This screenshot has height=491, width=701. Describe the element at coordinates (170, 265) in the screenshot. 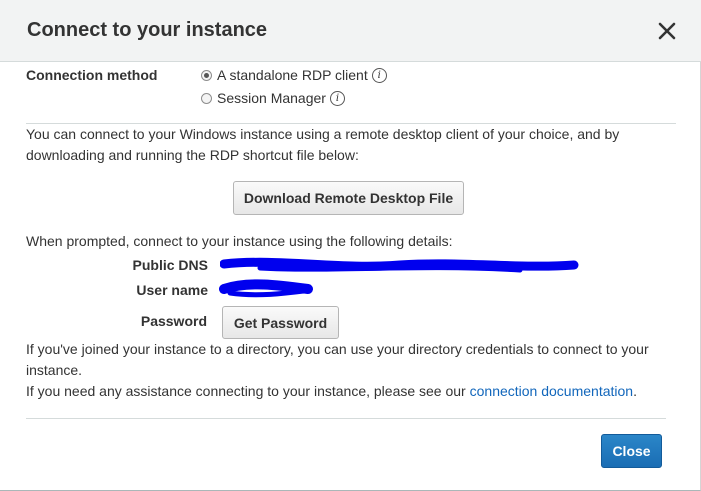

I see `public-dns-label: Public DNS` at that location.